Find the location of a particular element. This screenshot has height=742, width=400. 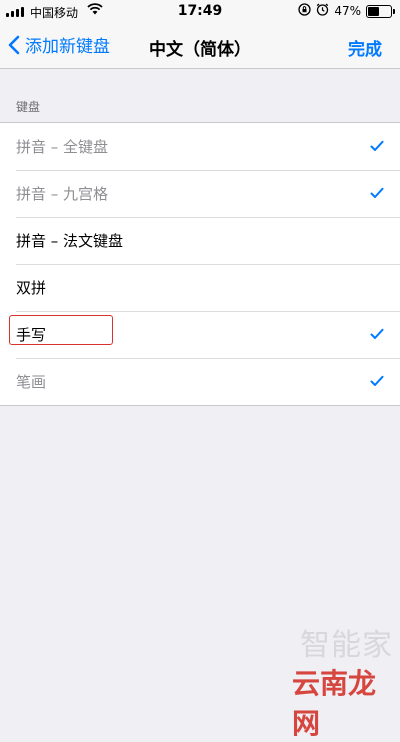

status-bar: 中国移动 17:49 47% is located at coordinates (200, 12).